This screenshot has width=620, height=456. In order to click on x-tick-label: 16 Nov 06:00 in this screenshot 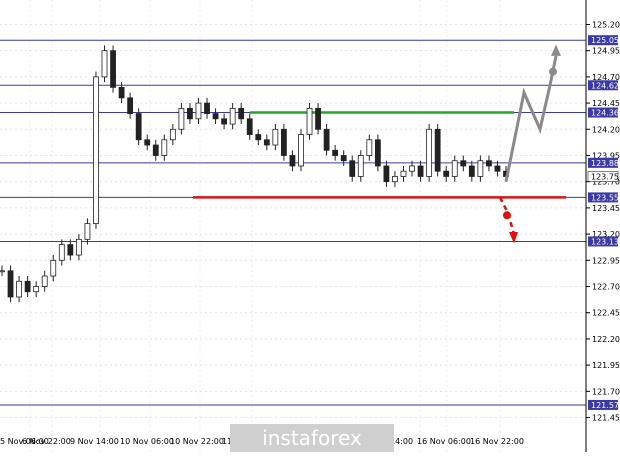, I will do `click(444, 441)`.